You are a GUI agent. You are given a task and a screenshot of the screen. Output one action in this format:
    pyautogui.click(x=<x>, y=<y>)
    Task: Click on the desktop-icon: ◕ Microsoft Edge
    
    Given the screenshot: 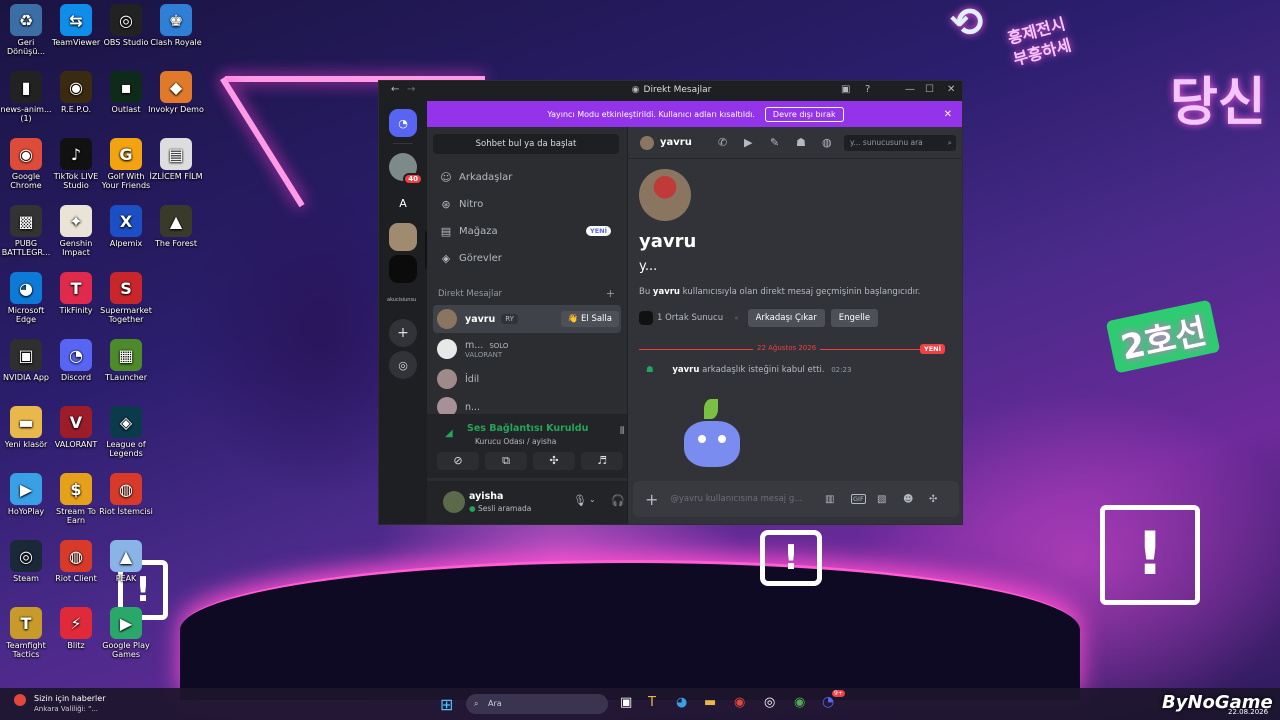 What is the action you would take?
    pyautogui.click(x=27, y=298)
    